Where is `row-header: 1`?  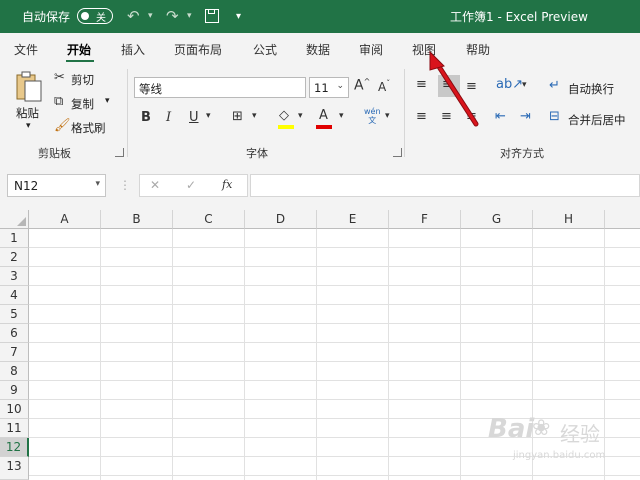 row-header: 1 is located at coordinates (14, 238).